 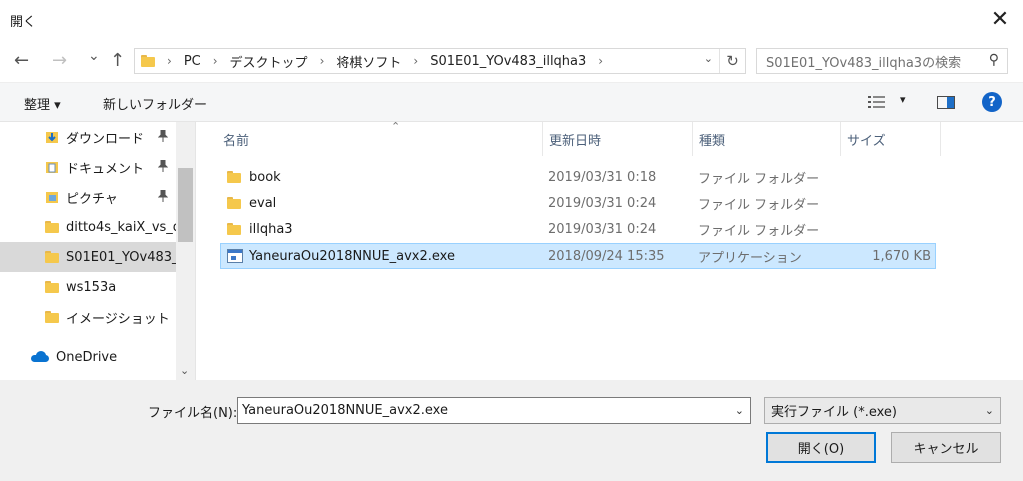 What do you see at coordinates (992, 102) in the screenshot?
I see `help-icon: ?` at bounding box center [992, 102].